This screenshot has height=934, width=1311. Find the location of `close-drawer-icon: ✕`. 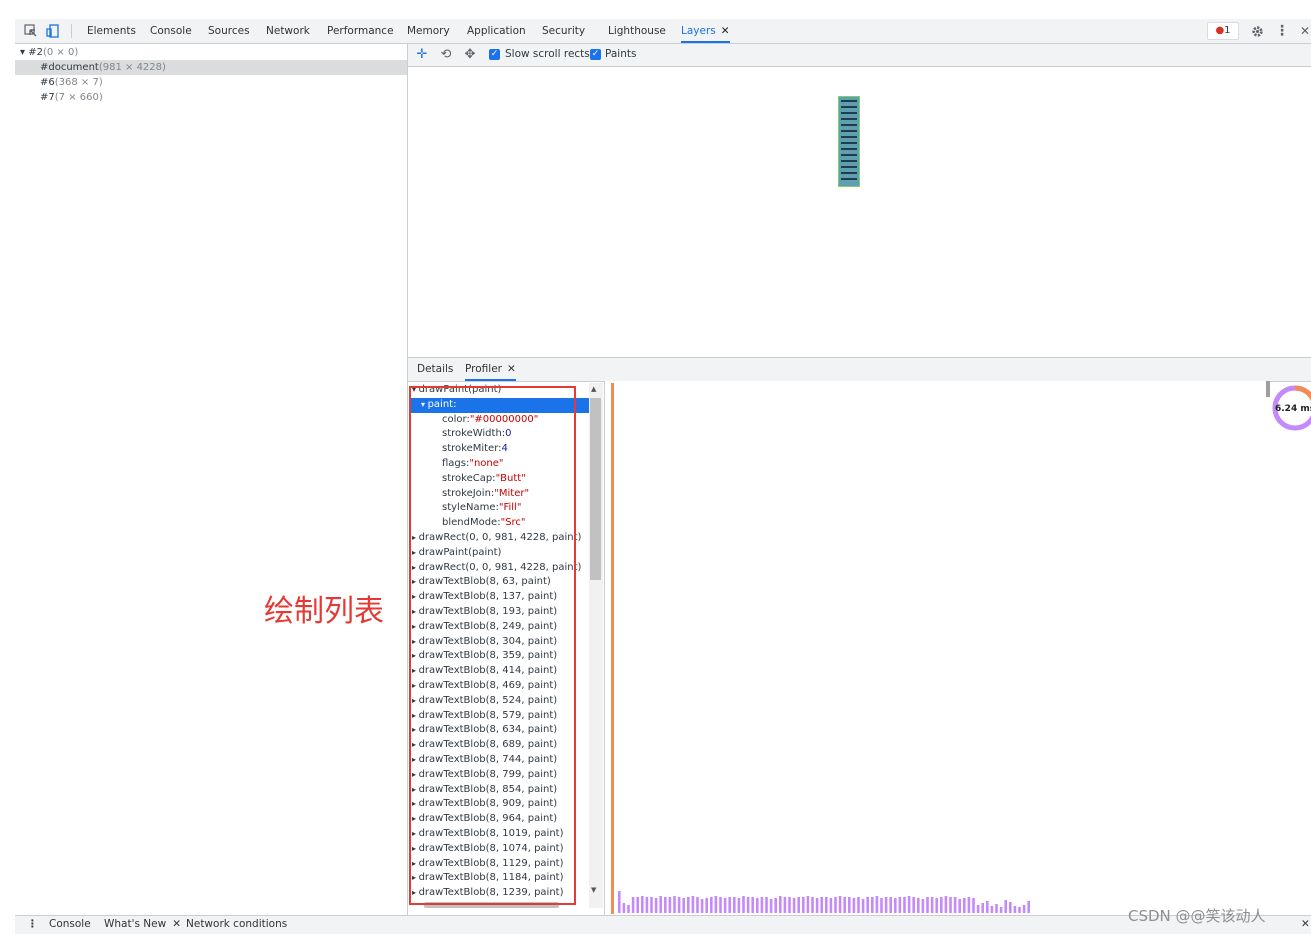

close-drawer-icon: ✕ is located at coordinates (1305, 924).